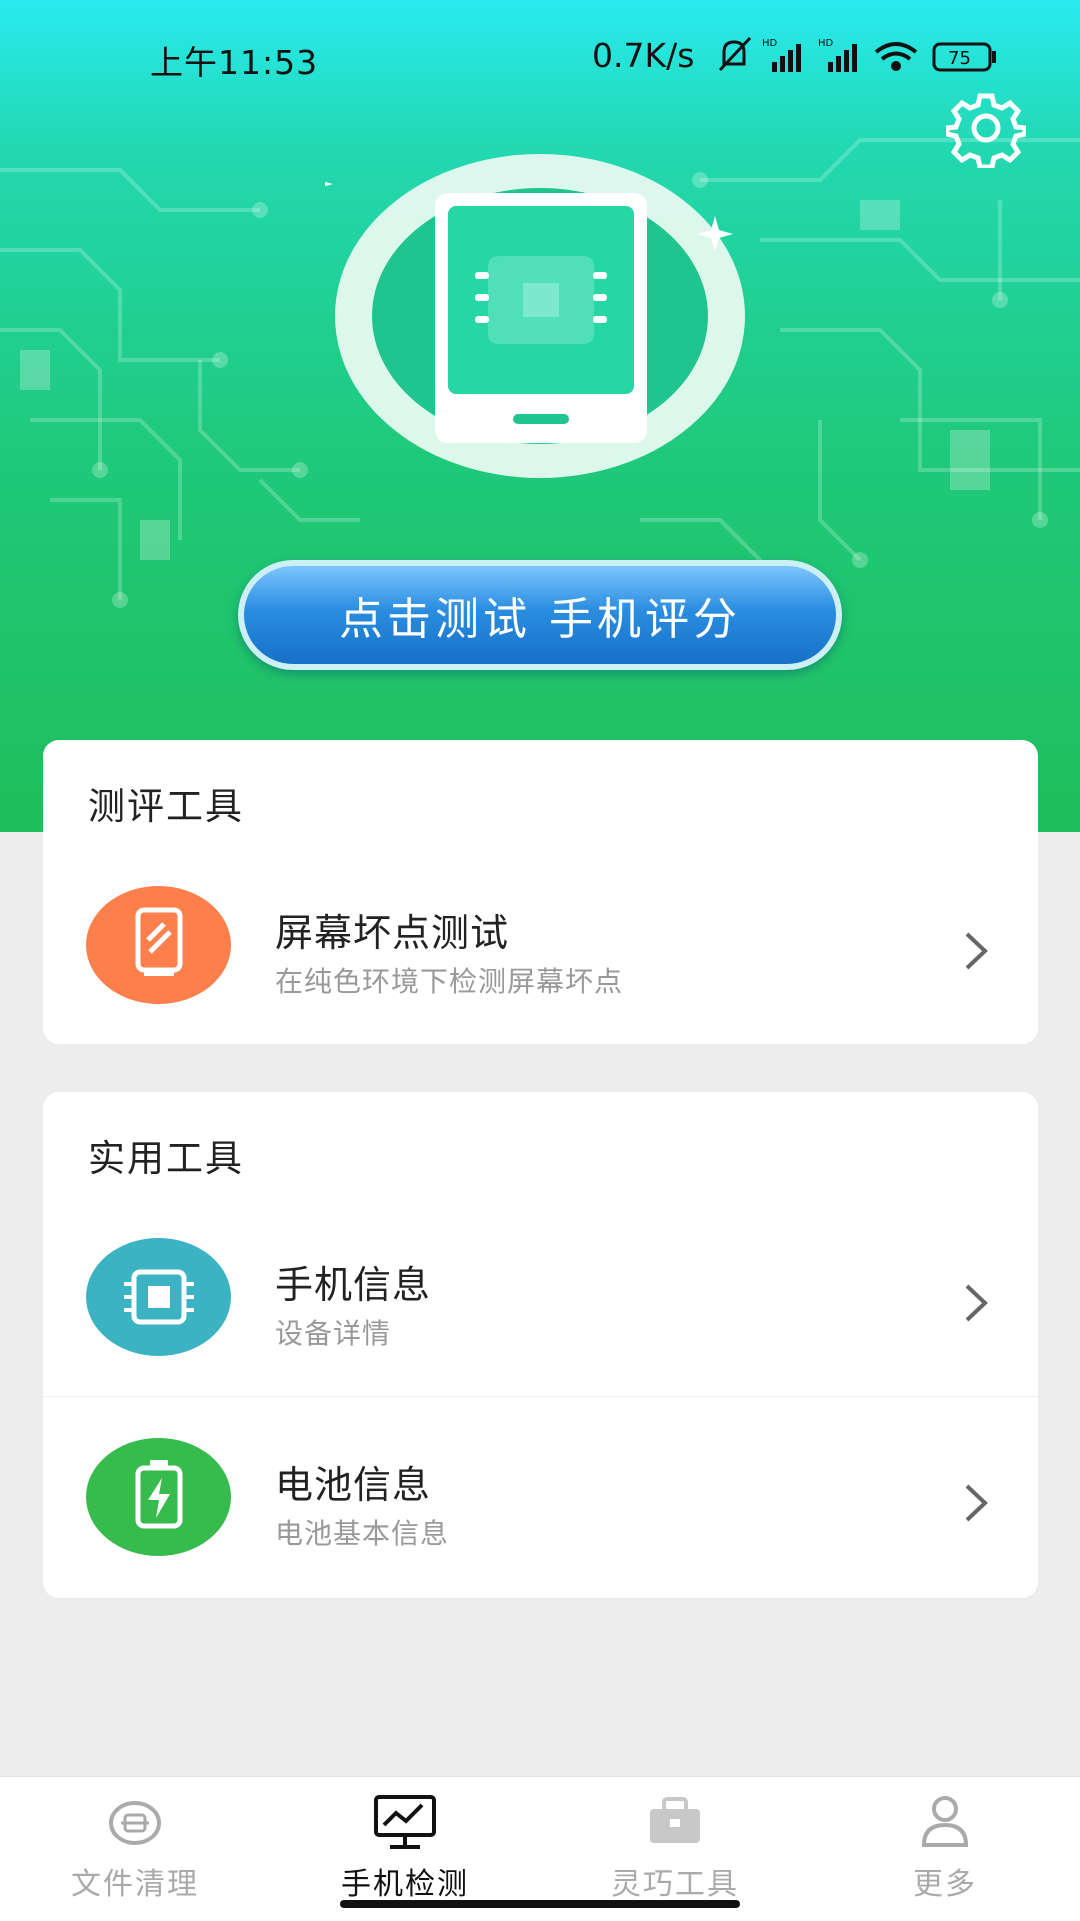 The width and height of the screenshot is (1080, 1921). What do you see at coordinates (158, 945) in the screenshot?
I see `screen-test-icon` at bounding box center [158, 945].